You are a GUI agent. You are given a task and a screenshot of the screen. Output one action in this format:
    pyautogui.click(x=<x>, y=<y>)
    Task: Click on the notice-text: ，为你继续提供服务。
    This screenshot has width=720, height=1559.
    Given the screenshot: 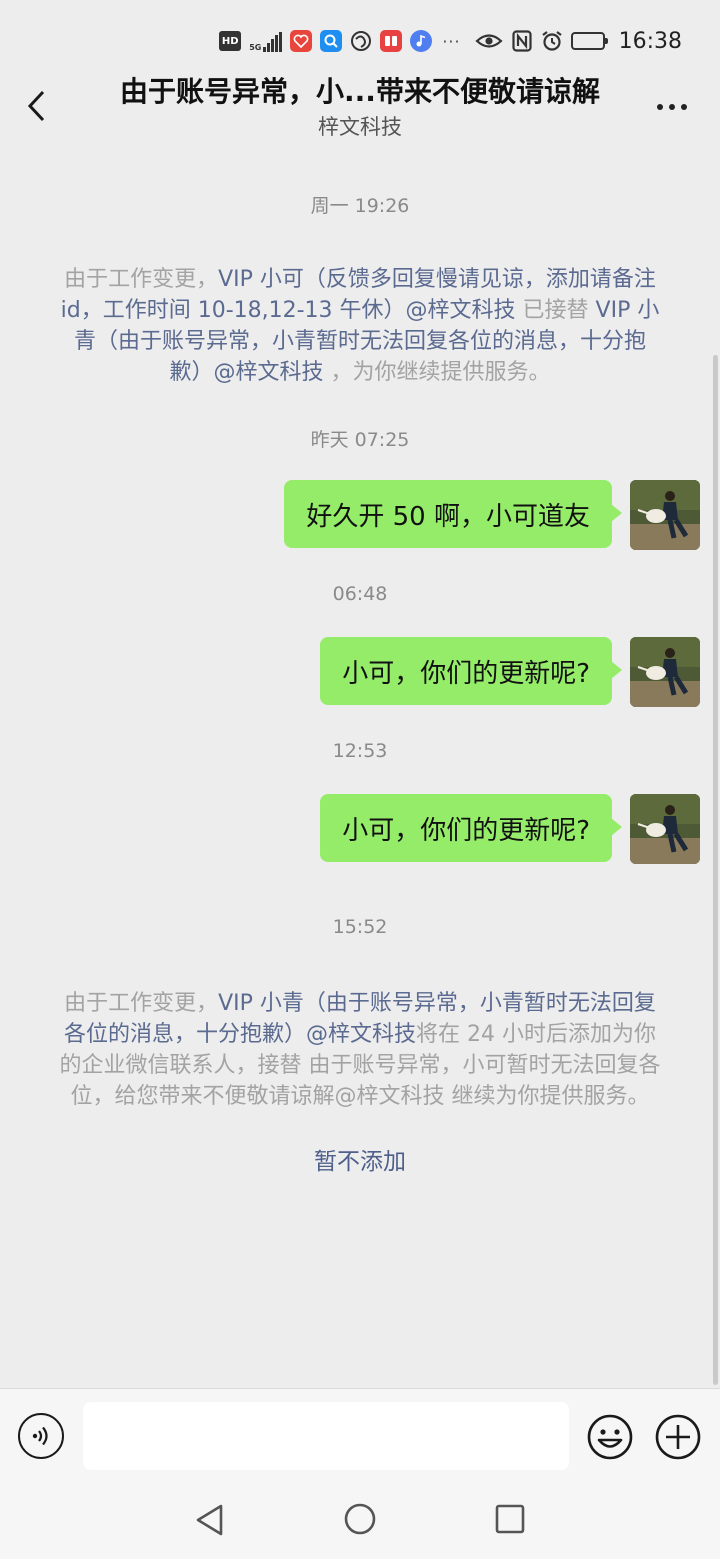 What is the action you would take?
    pyautogui.click(x=437, y=372)
    